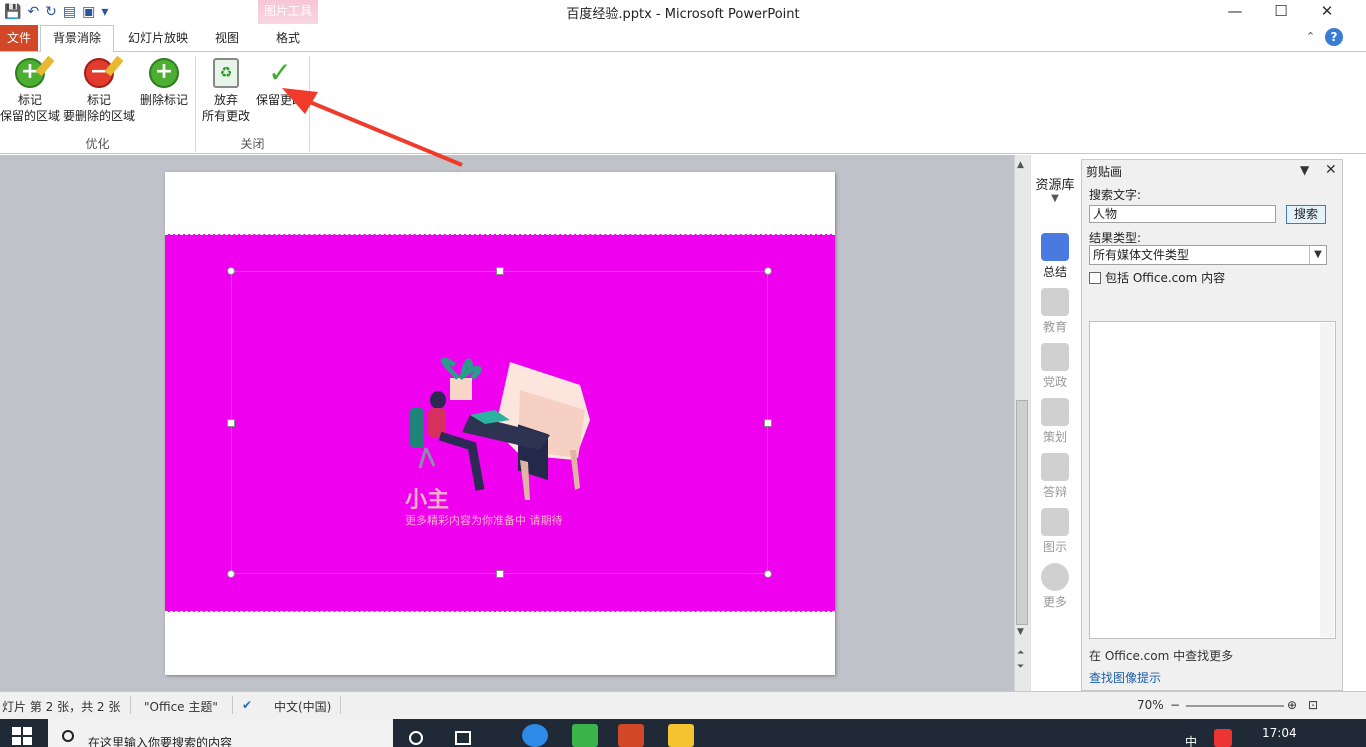 This screenshot has width=1366, height=747. What do you see at coordinates (1317, 255) in the screenshot?
I see `chevron-down-icon: ▼` at bounding box center [1317, 255].